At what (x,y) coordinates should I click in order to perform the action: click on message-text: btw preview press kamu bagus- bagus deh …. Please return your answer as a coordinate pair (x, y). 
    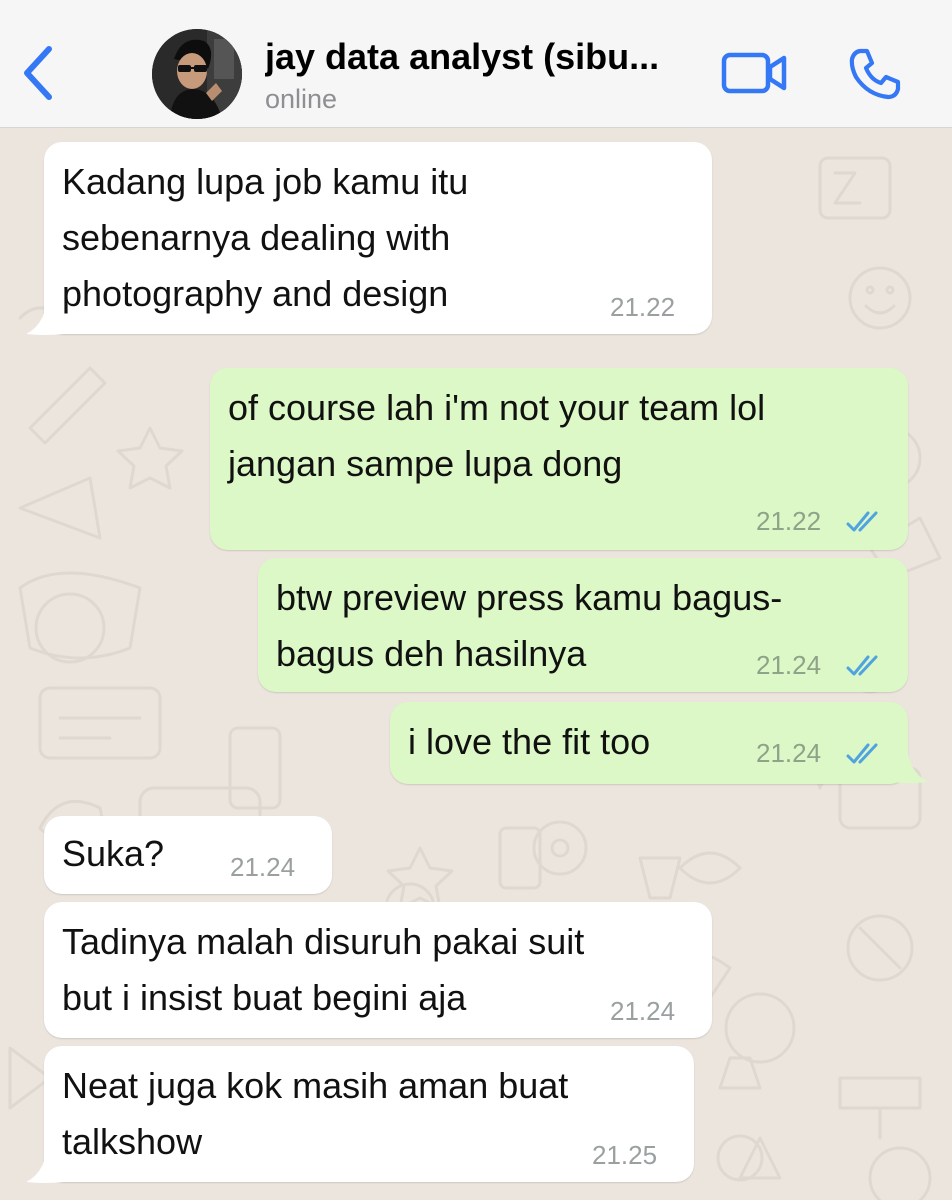
    Looking at the image, I should click on (529, 625).